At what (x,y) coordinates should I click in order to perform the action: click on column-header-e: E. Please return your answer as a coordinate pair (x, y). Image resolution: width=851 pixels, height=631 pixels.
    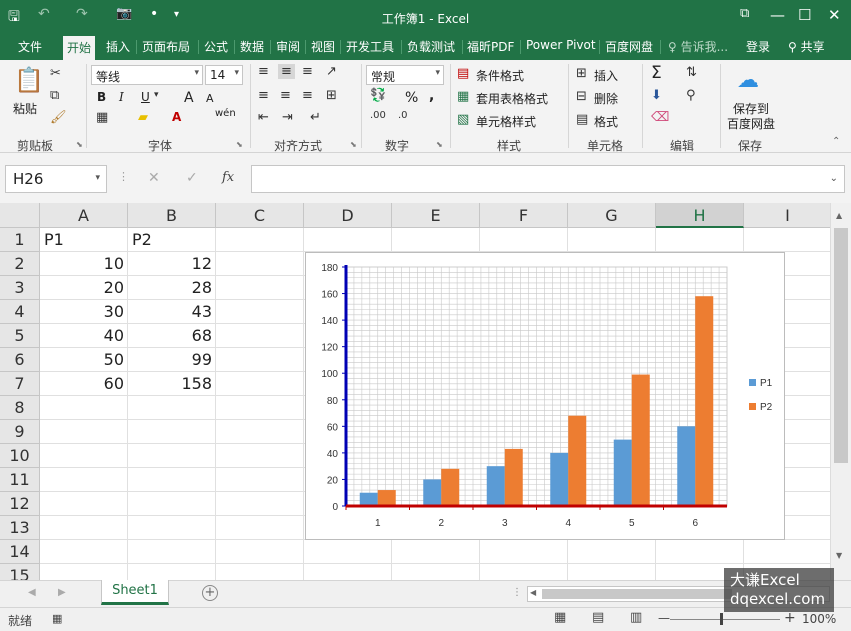
    Looking at the image, I should click on (436, 215).